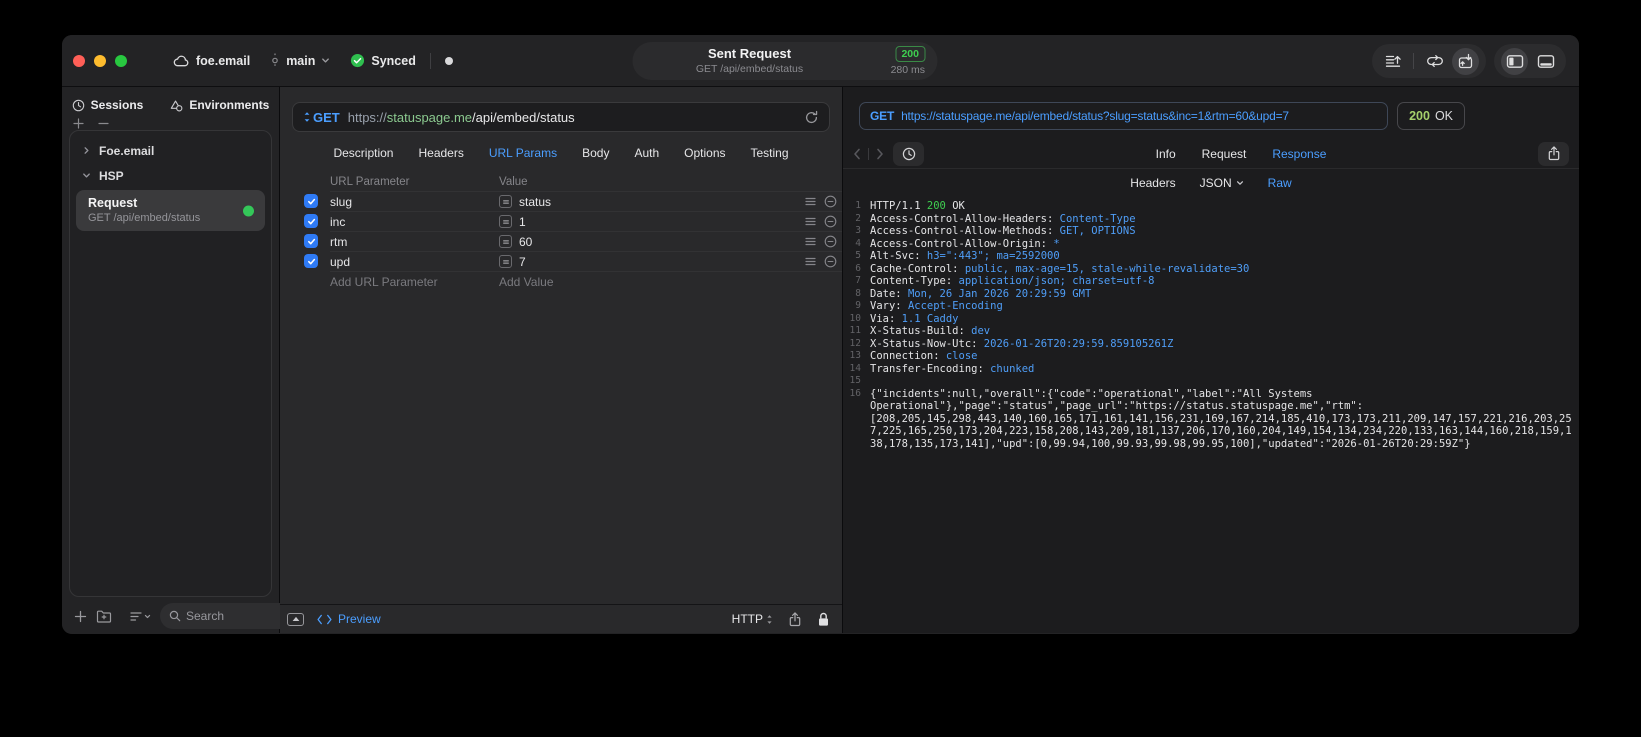 This screenshot has width=1641, height=737. Describe the element at coordinates (100, 60) in the screenshot. I see `minimize-window-button` at that location.